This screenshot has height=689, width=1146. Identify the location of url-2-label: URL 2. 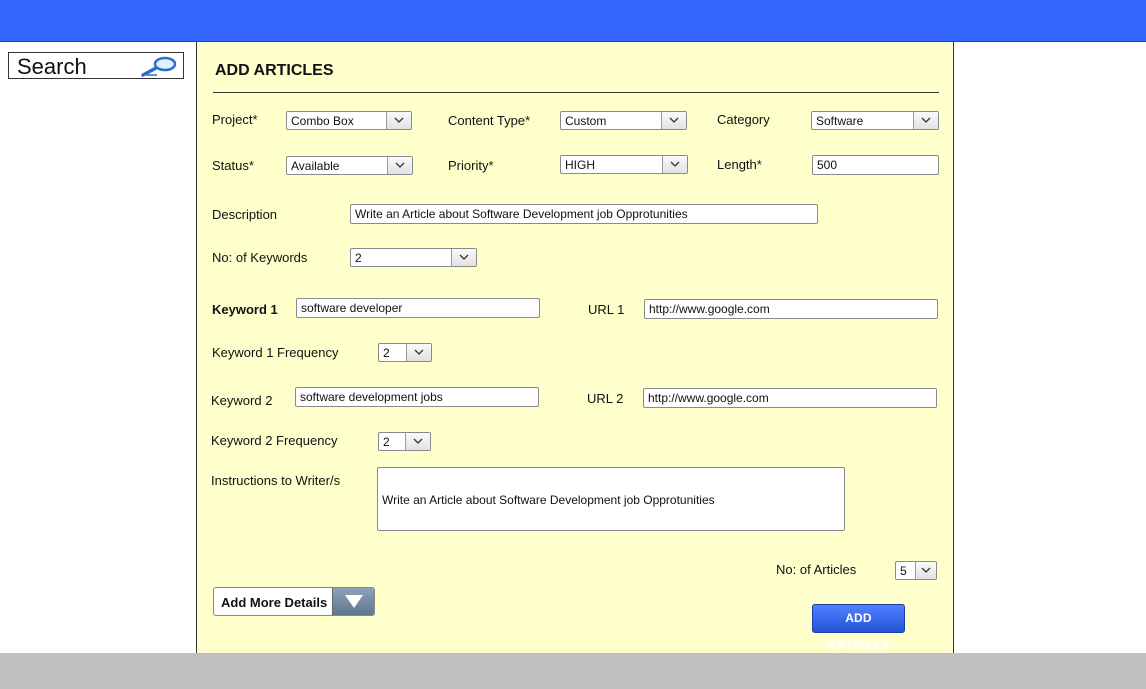
(605, 398).